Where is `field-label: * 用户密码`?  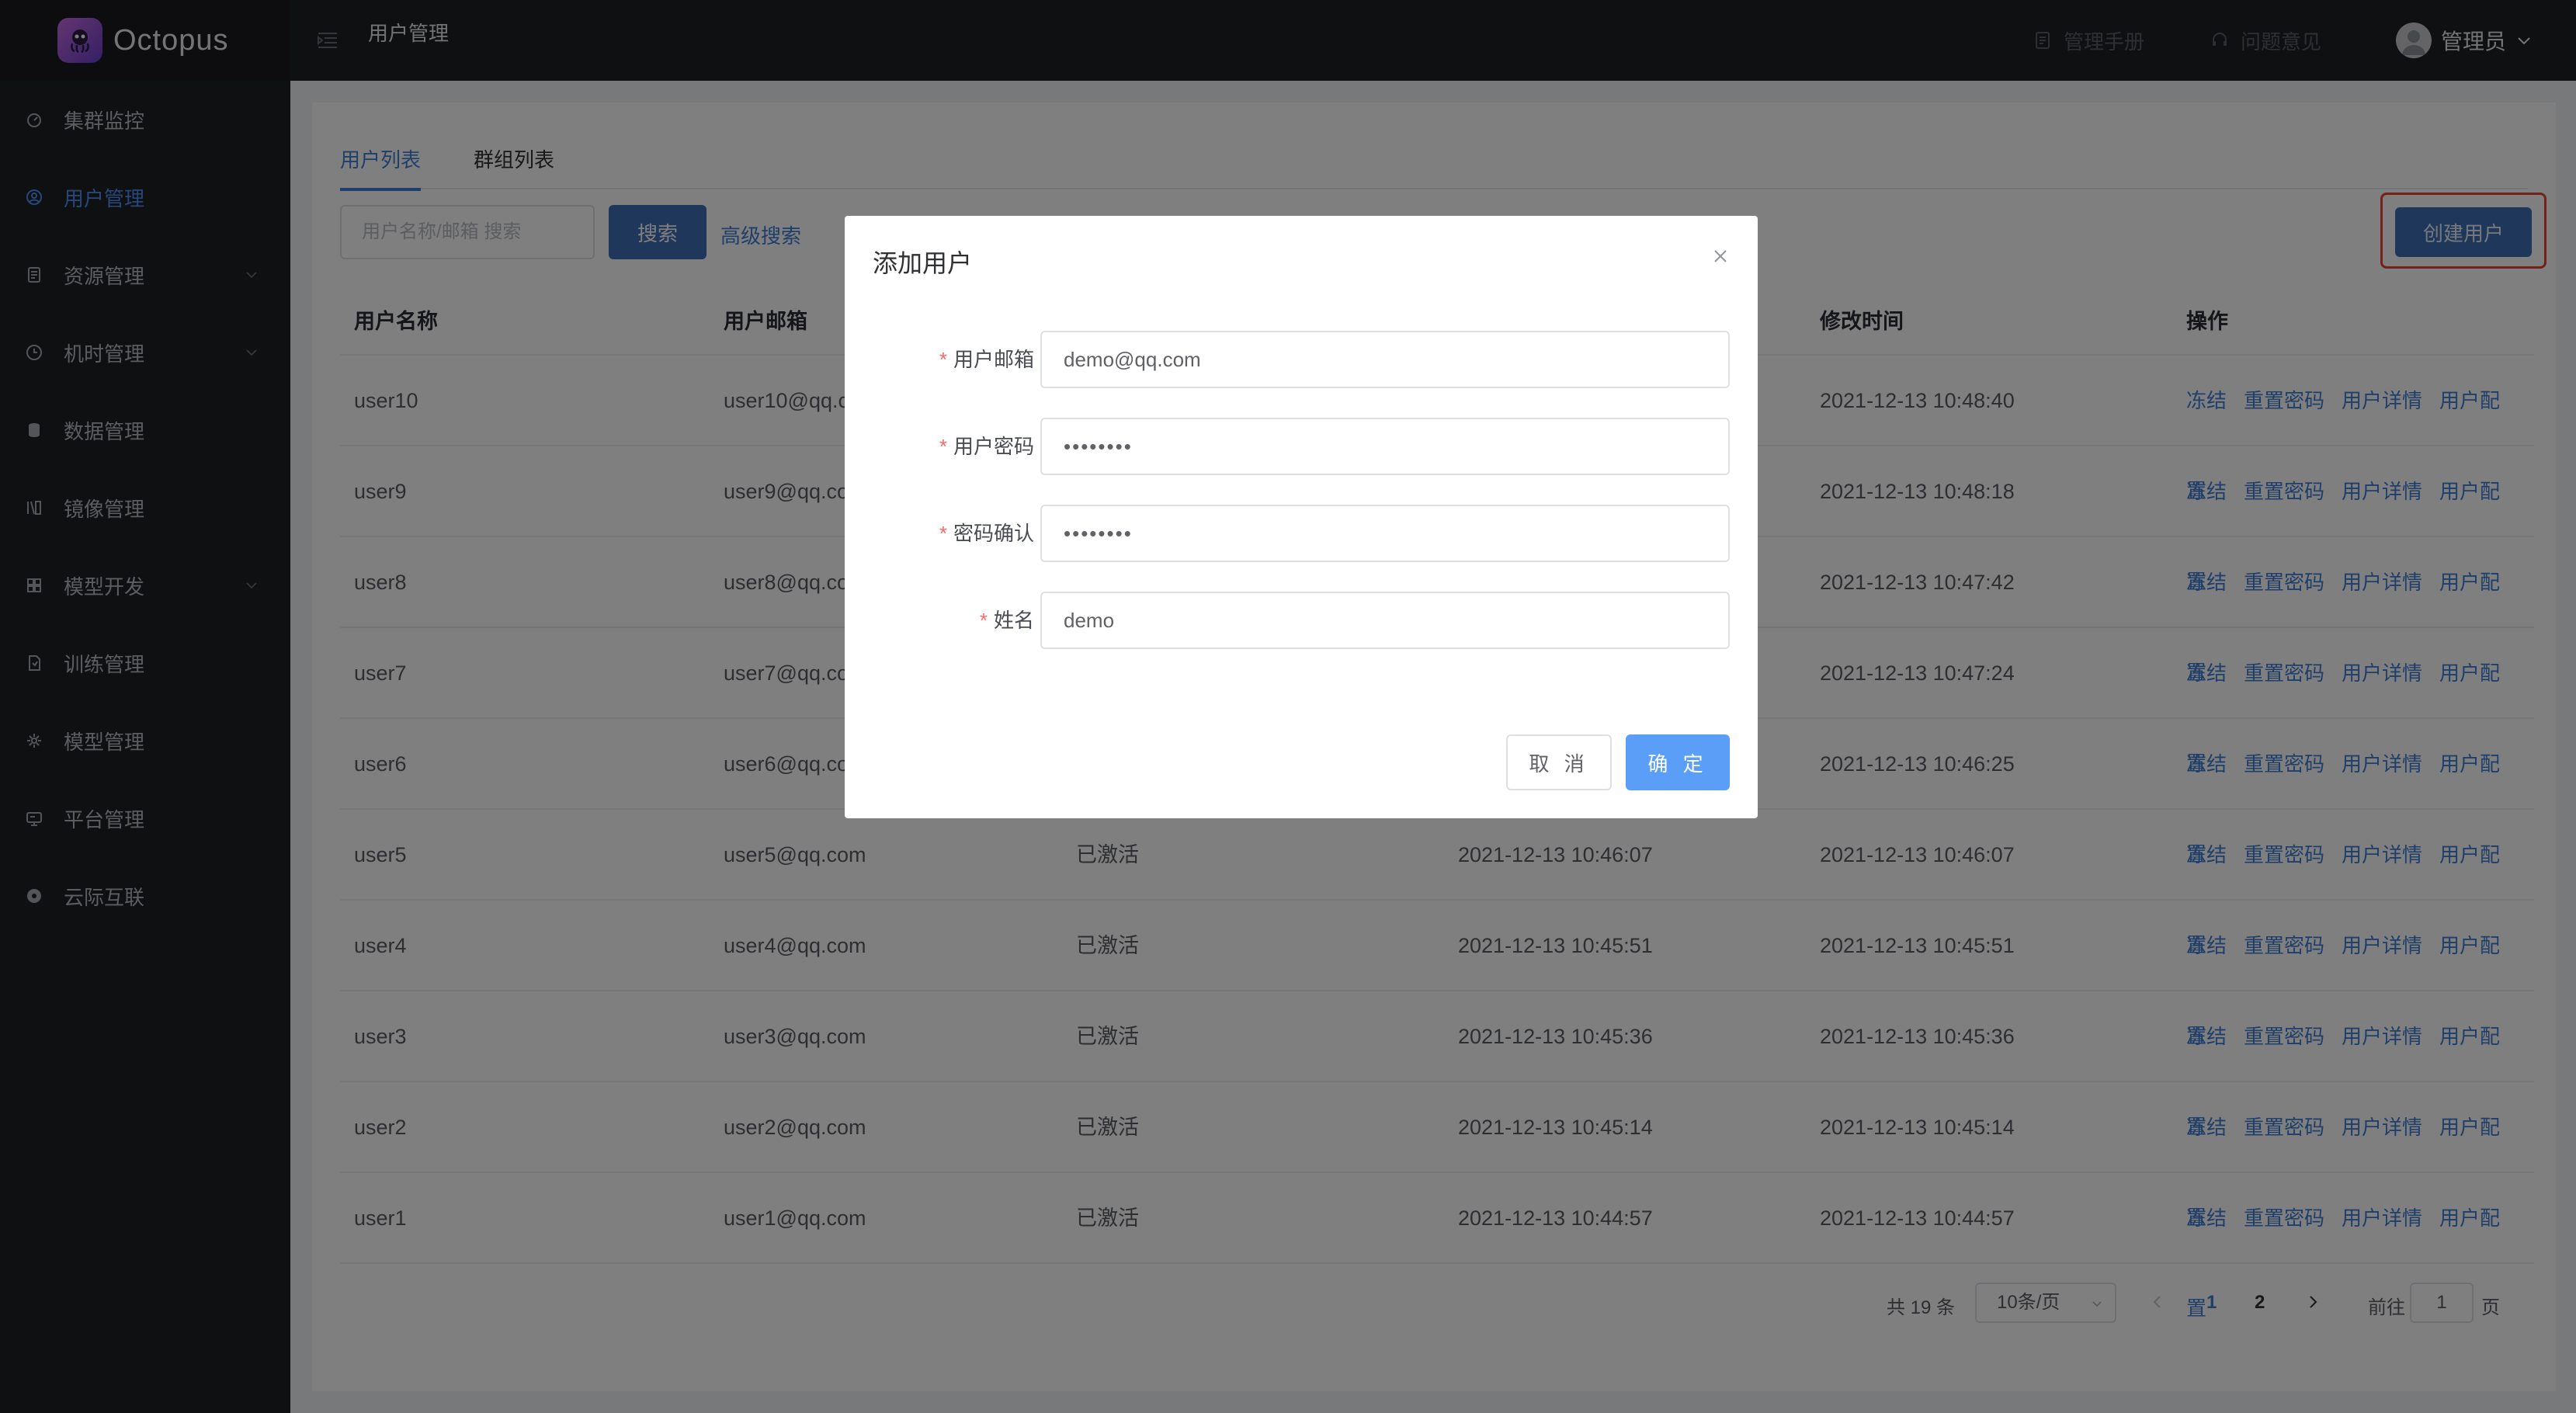 field-label: * 用户密码 is located at coordinates (987, 446).